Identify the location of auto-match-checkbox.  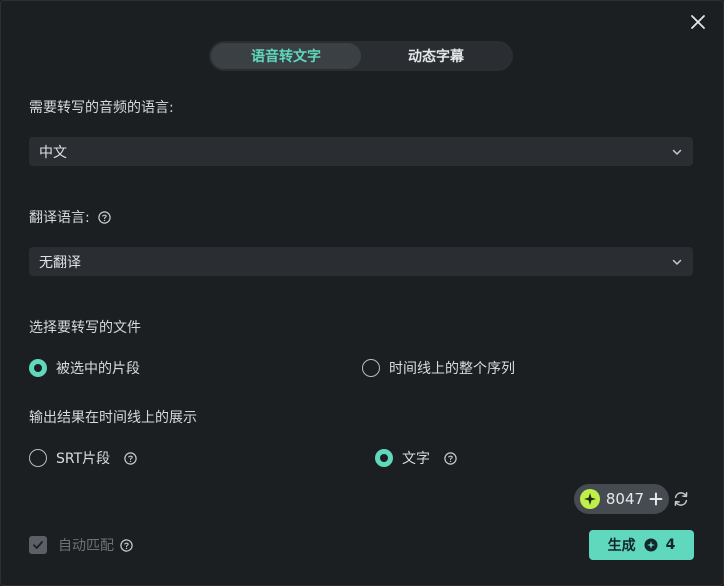
(38, 545).